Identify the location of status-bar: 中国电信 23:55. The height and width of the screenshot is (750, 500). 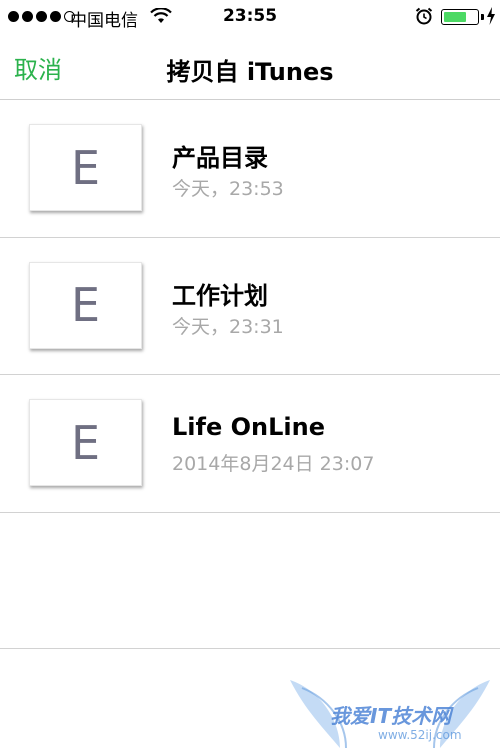
(250, 17).